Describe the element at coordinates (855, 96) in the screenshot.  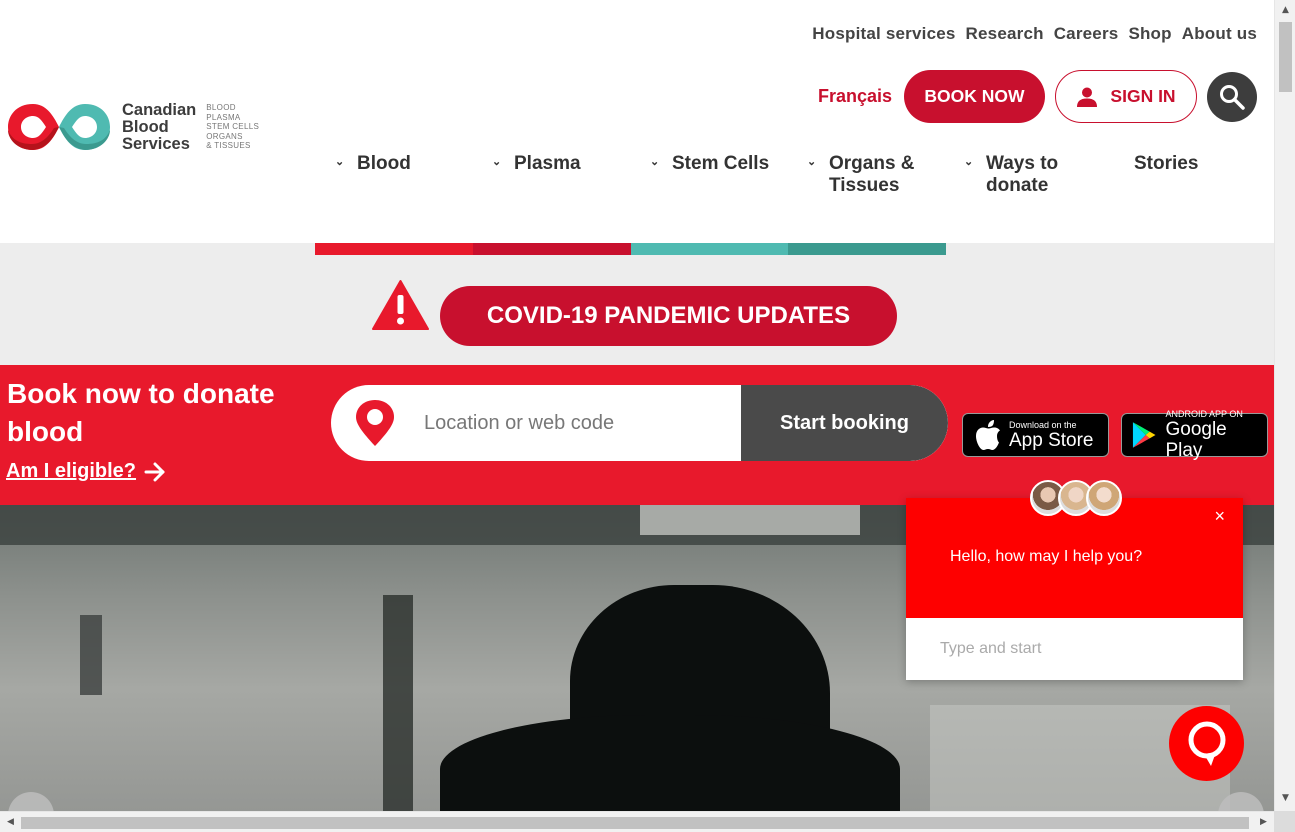
I see `language-toggle: Français` at that location.